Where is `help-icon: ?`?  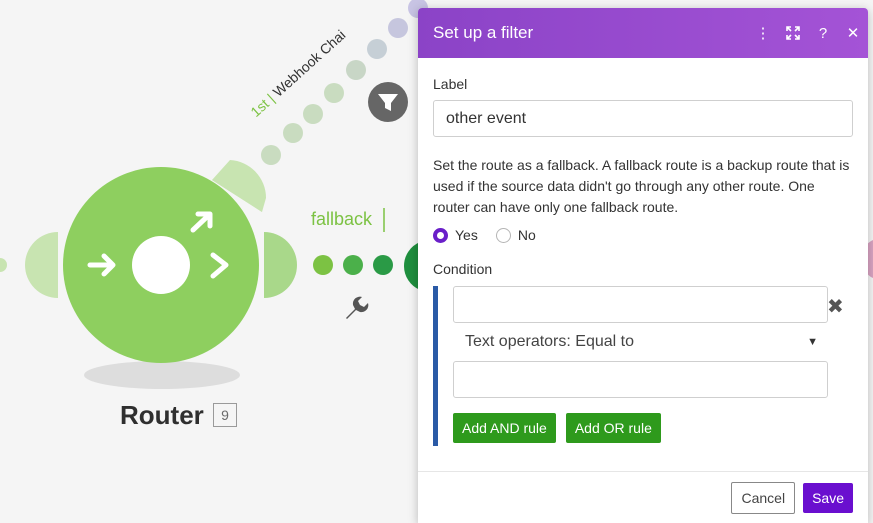
help-icon: ? is located at coordinates (823, 33).